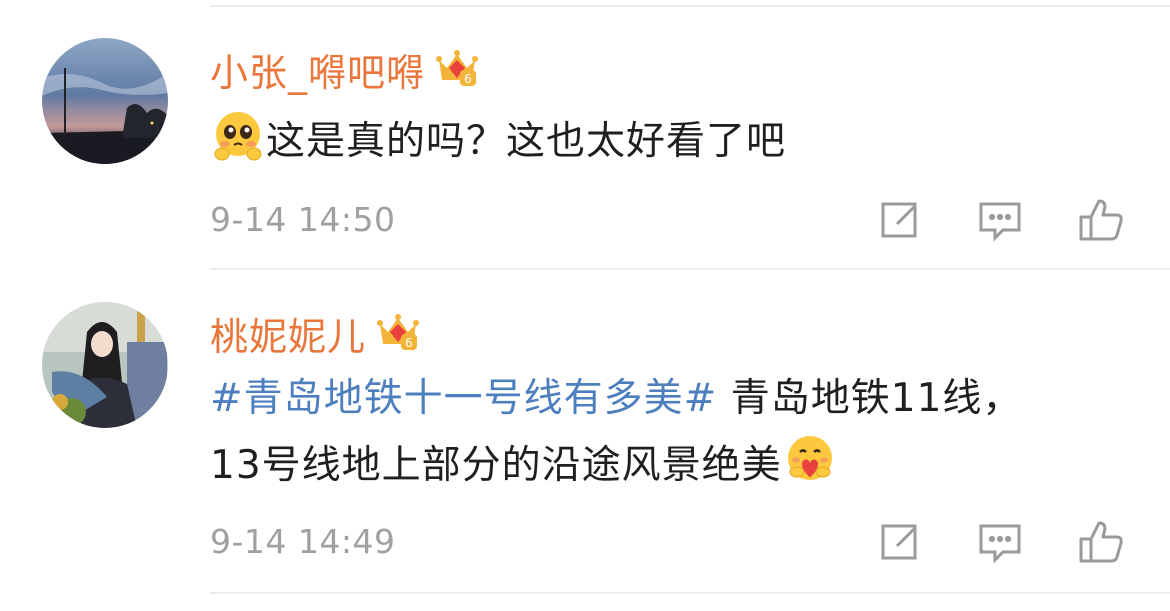 The width and height of the screenshot is (1170, 611). I want to click on timestamp: 9-14 14:50, so click(303, 219).